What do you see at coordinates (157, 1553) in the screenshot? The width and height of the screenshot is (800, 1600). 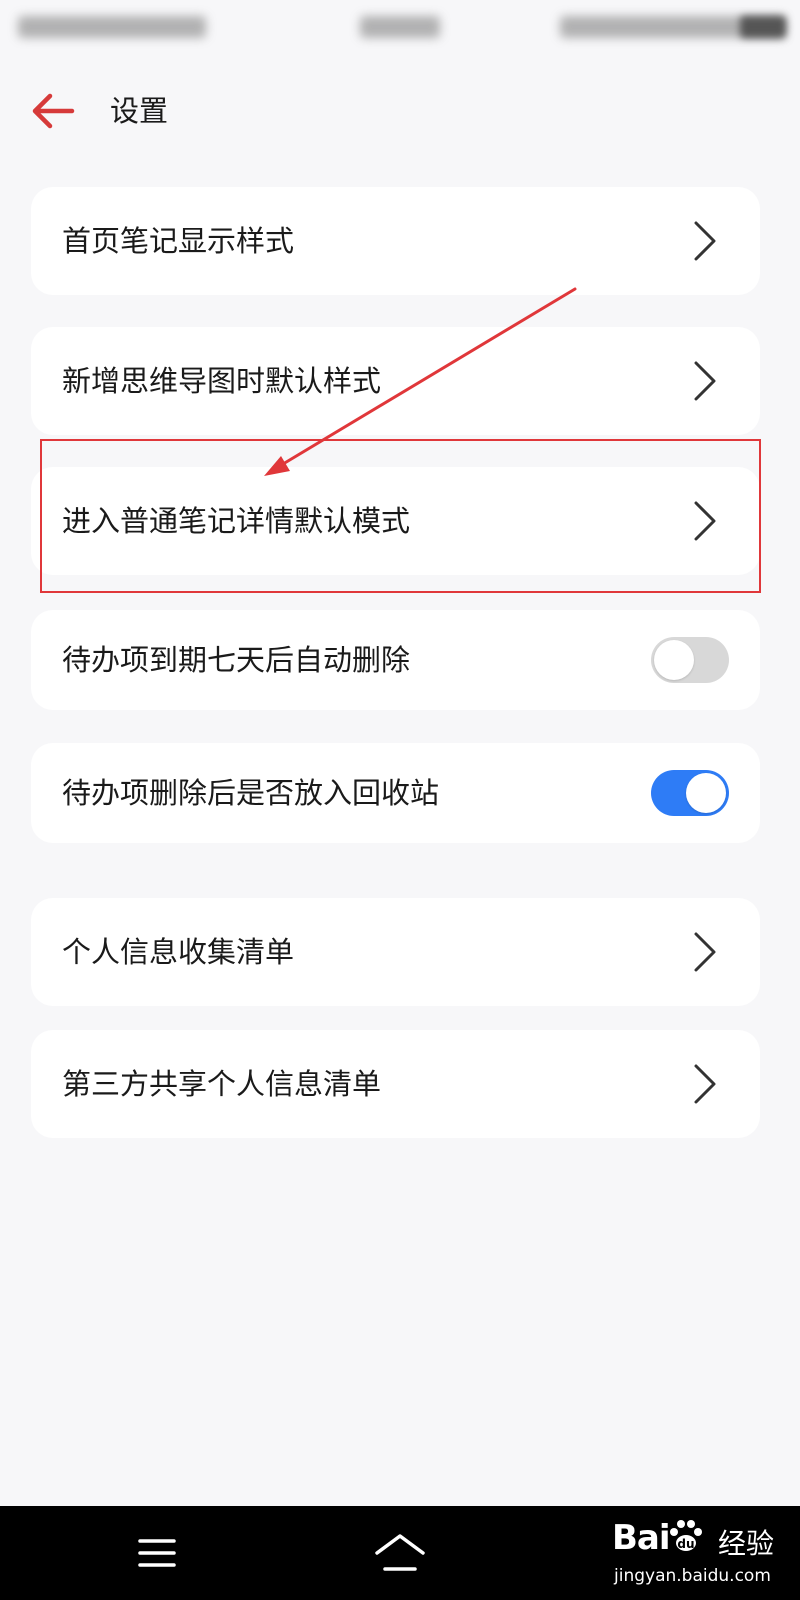 I see `menu-icon` at bounding box center [157, 1553].